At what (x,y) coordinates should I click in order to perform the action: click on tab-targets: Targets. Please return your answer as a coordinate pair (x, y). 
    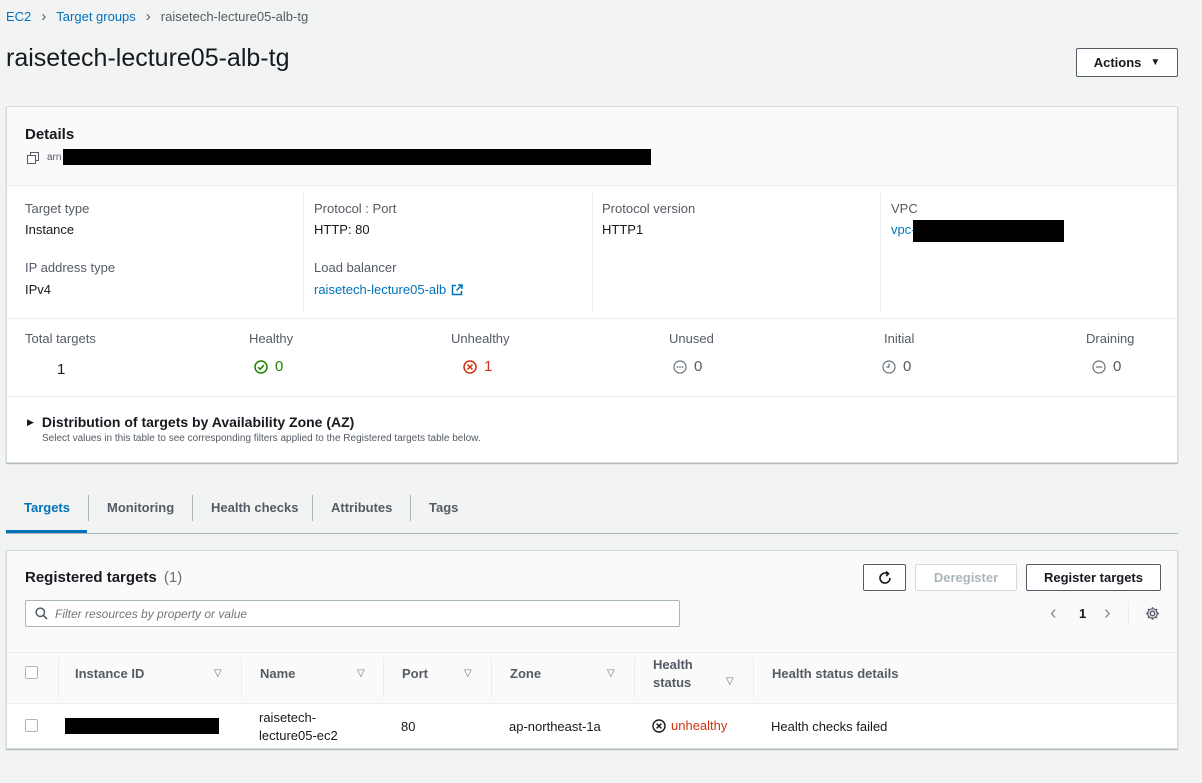
    Looking at the image, I should click on (47, 507).